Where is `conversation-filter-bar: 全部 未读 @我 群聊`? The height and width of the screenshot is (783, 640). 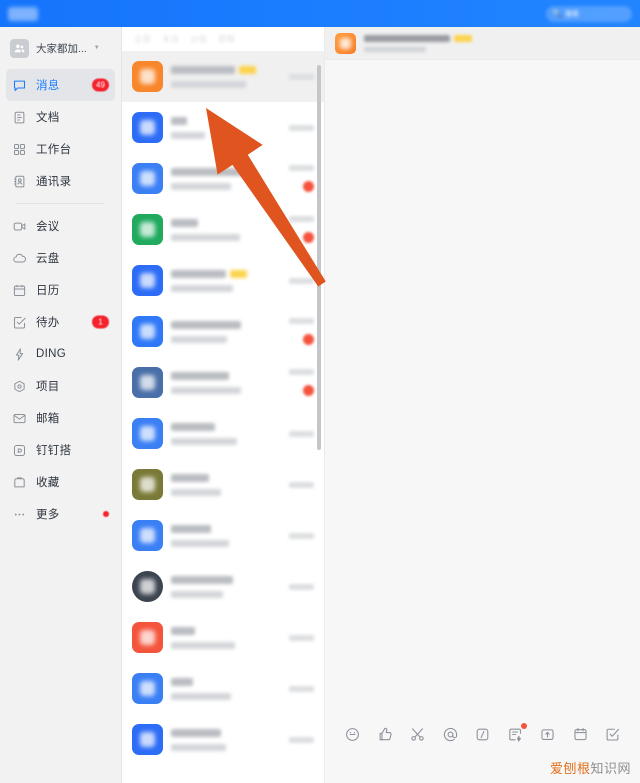 conversation-filter-bar: 全部 未读 @我 群聊 is located at coordinates (223, 39).